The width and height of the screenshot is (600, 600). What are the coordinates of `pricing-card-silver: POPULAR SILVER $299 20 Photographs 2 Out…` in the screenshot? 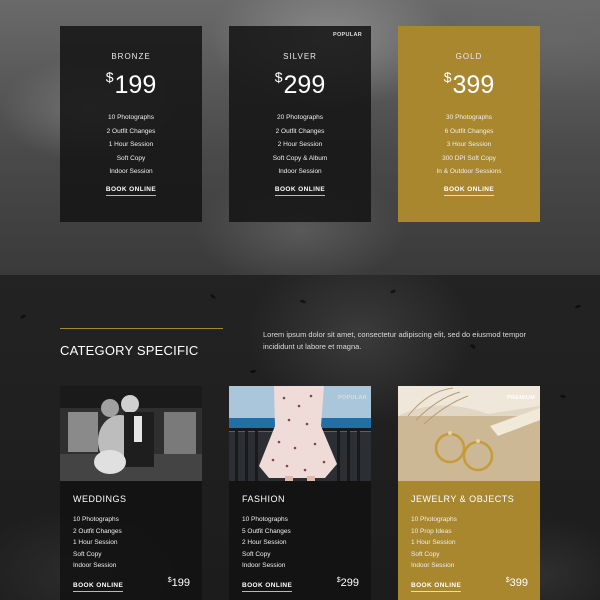 It's located at (300, 124).